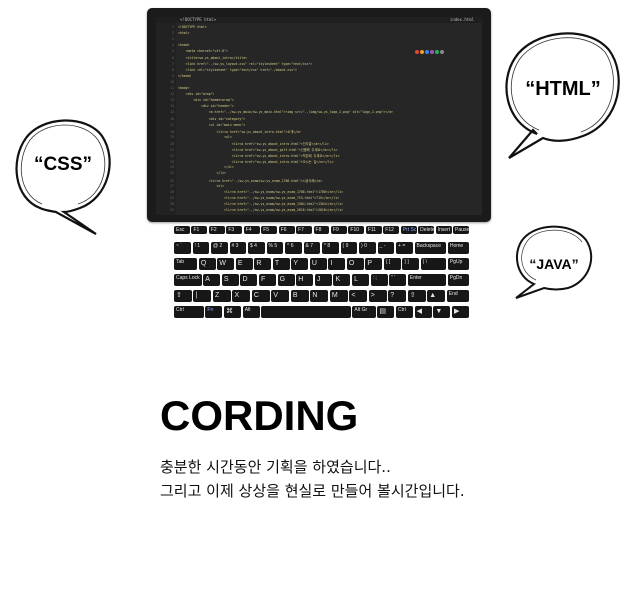 This screenshot has width=630, height=590. Describe the element at coordinates (318, 264) in the screenshot. I see `keyboard-key: U` at that location.